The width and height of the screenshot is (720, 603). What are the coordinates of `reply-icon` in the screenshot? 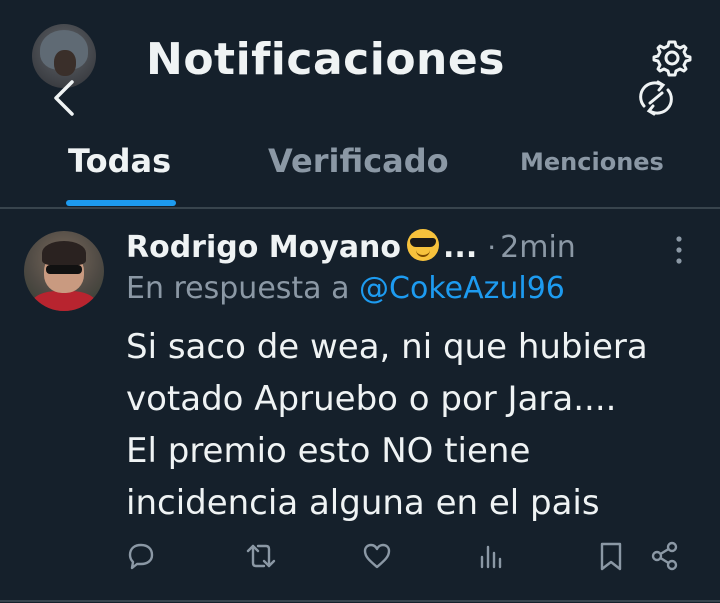 It's located at (141, 556).